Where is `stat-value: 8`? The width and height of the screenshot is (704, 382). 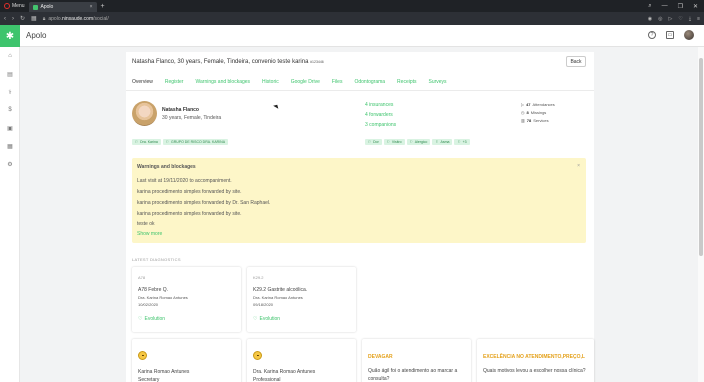 stat-value: 8 is located at coordinates (527, 112).